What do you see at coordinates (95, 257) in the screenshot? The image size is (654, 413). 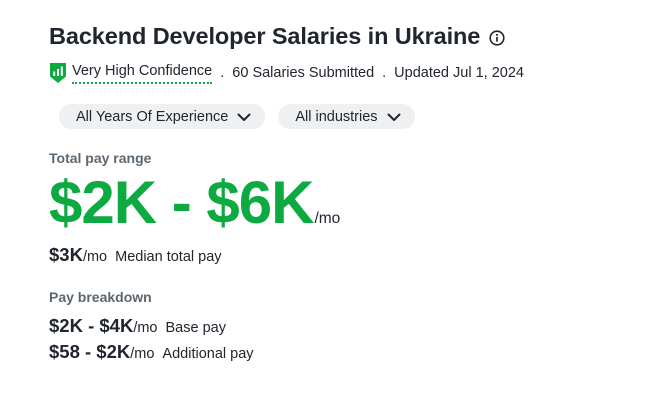 I see `median-pay-unit: /mo` at bounding box center [95, 257].